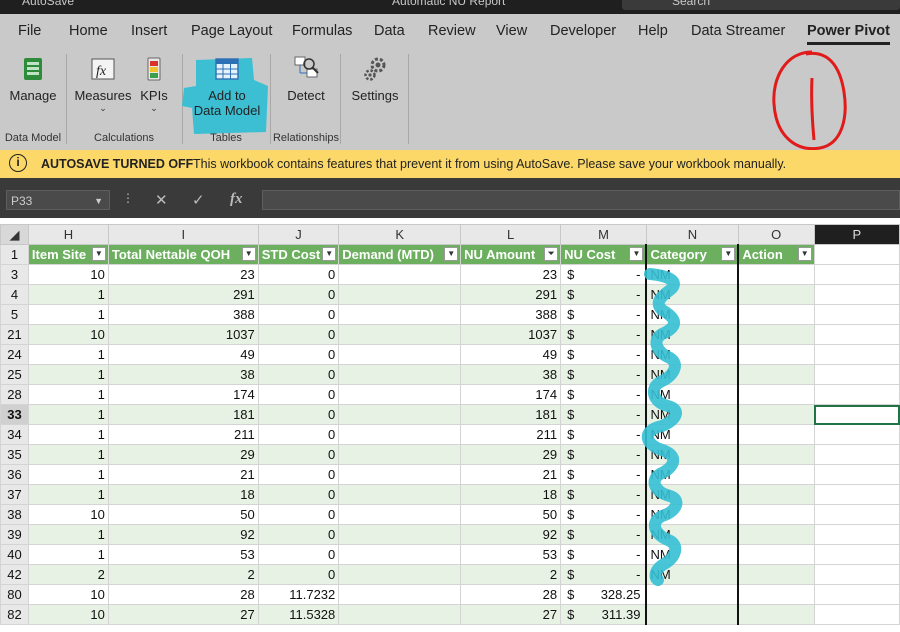  I want to click on row-header: 40, so click(14, 554).